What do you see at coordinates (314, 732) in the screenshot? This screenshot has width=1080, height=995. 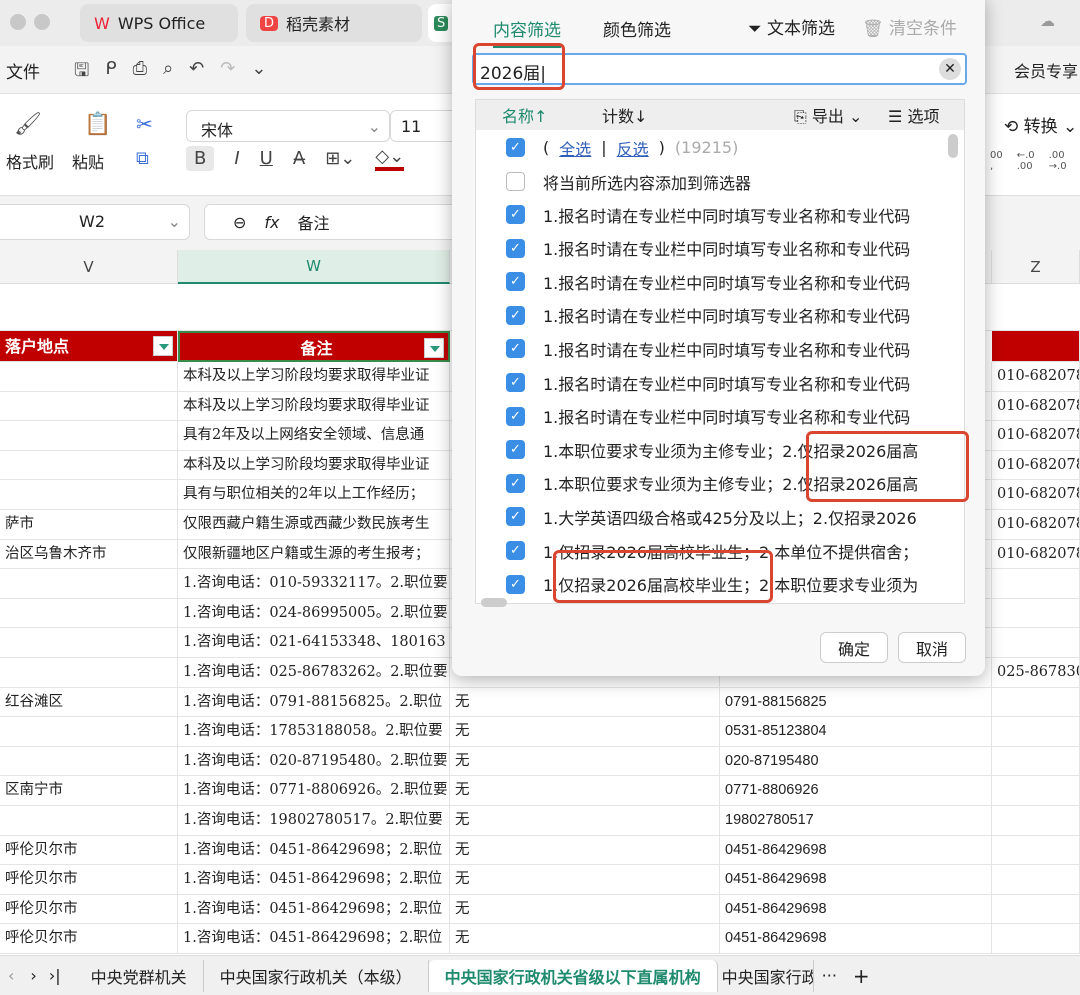 I see `table-cell-w: 1.咨询电话：17853188058。2.职位要` at bounding box center [314, 732].